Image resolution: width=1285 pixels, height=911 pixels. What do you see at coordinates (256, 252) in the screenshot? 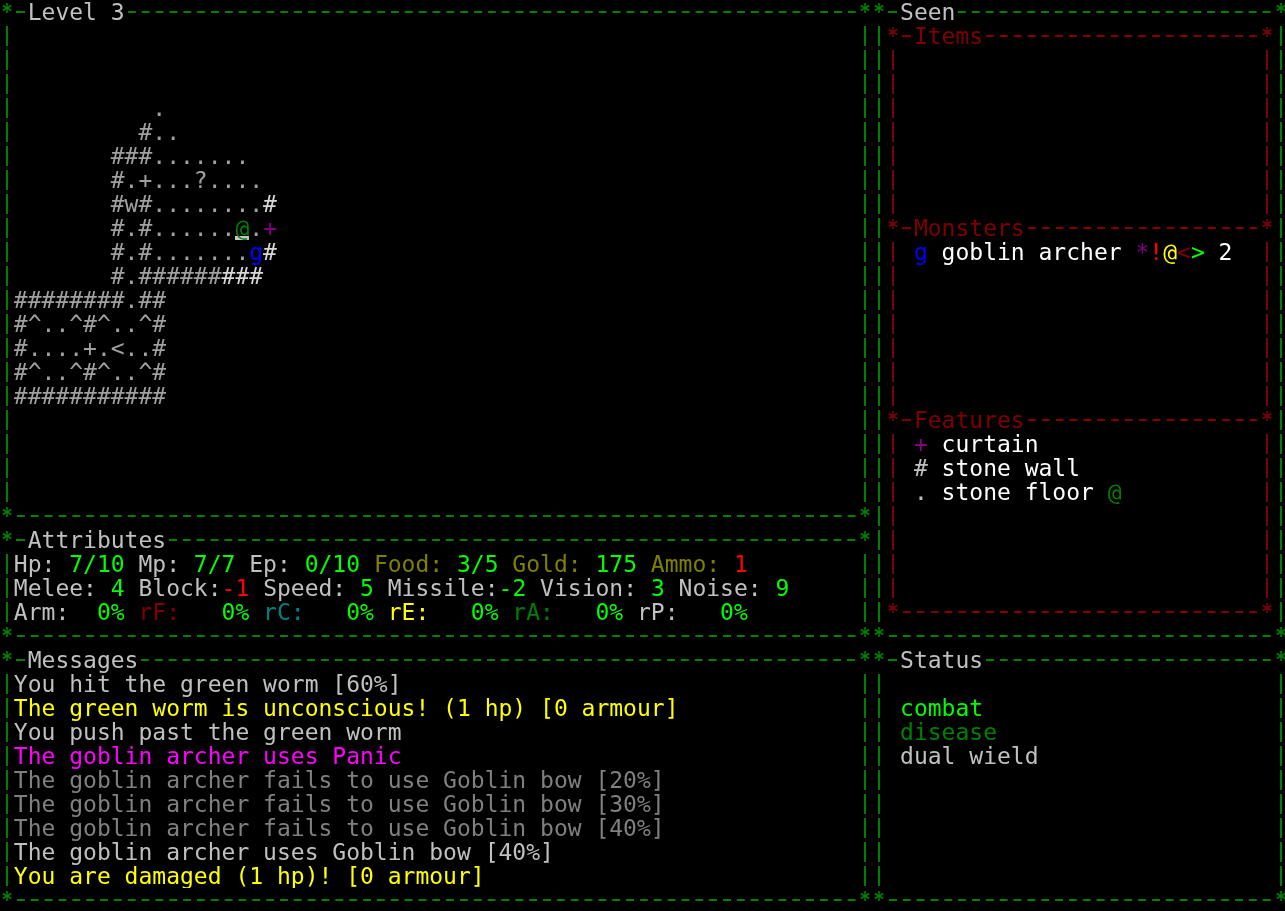
I see `map-tiles: g` at bounding box center [256, 252].